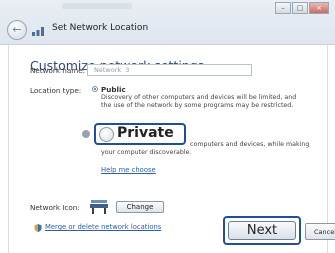  What do you see at coordinates (95, 89) in the screenshot?
I see `public-radio` at bounding box center [95, 89].